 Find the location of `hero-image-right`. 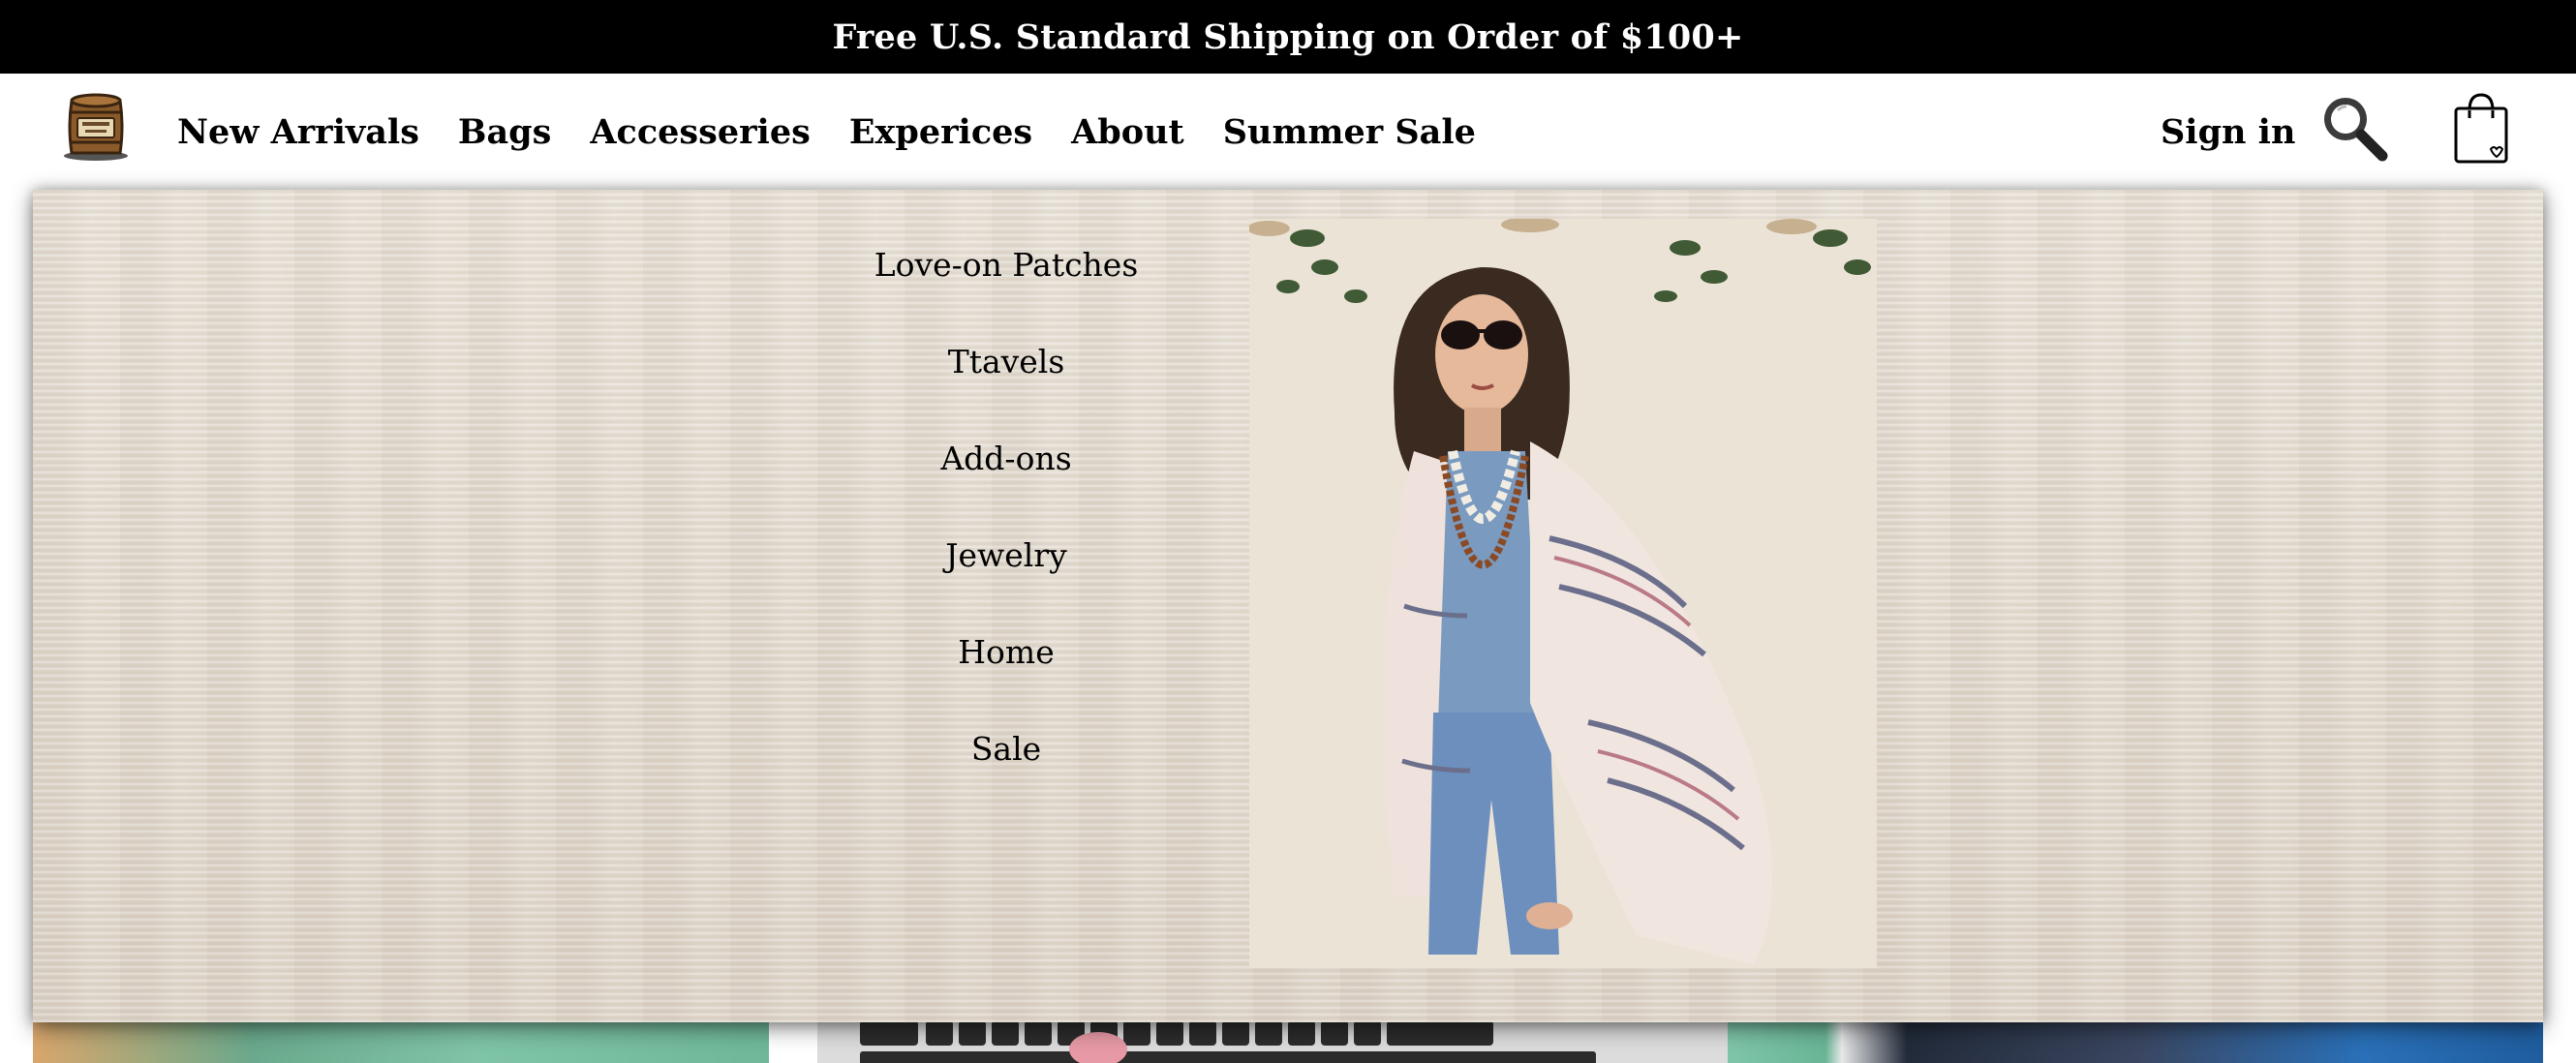

hero-image-right is located at coordinates (2135, 1040).